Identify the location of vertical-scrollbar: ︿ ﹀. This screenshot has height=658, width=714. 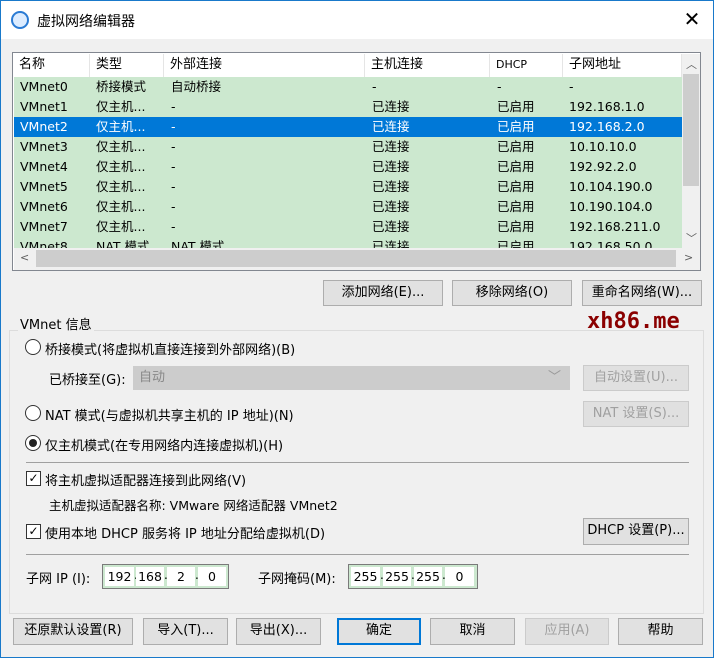
(691, 151).